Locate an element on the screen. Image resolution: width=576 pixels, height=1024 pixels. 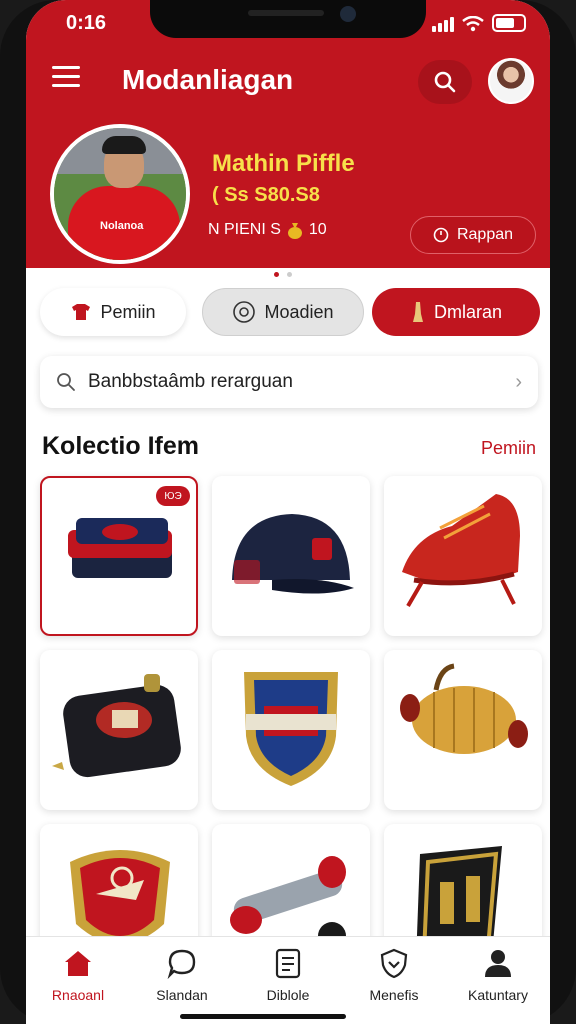
player-price: ( Ss S80.S8 is located at coordinates (266, 195).